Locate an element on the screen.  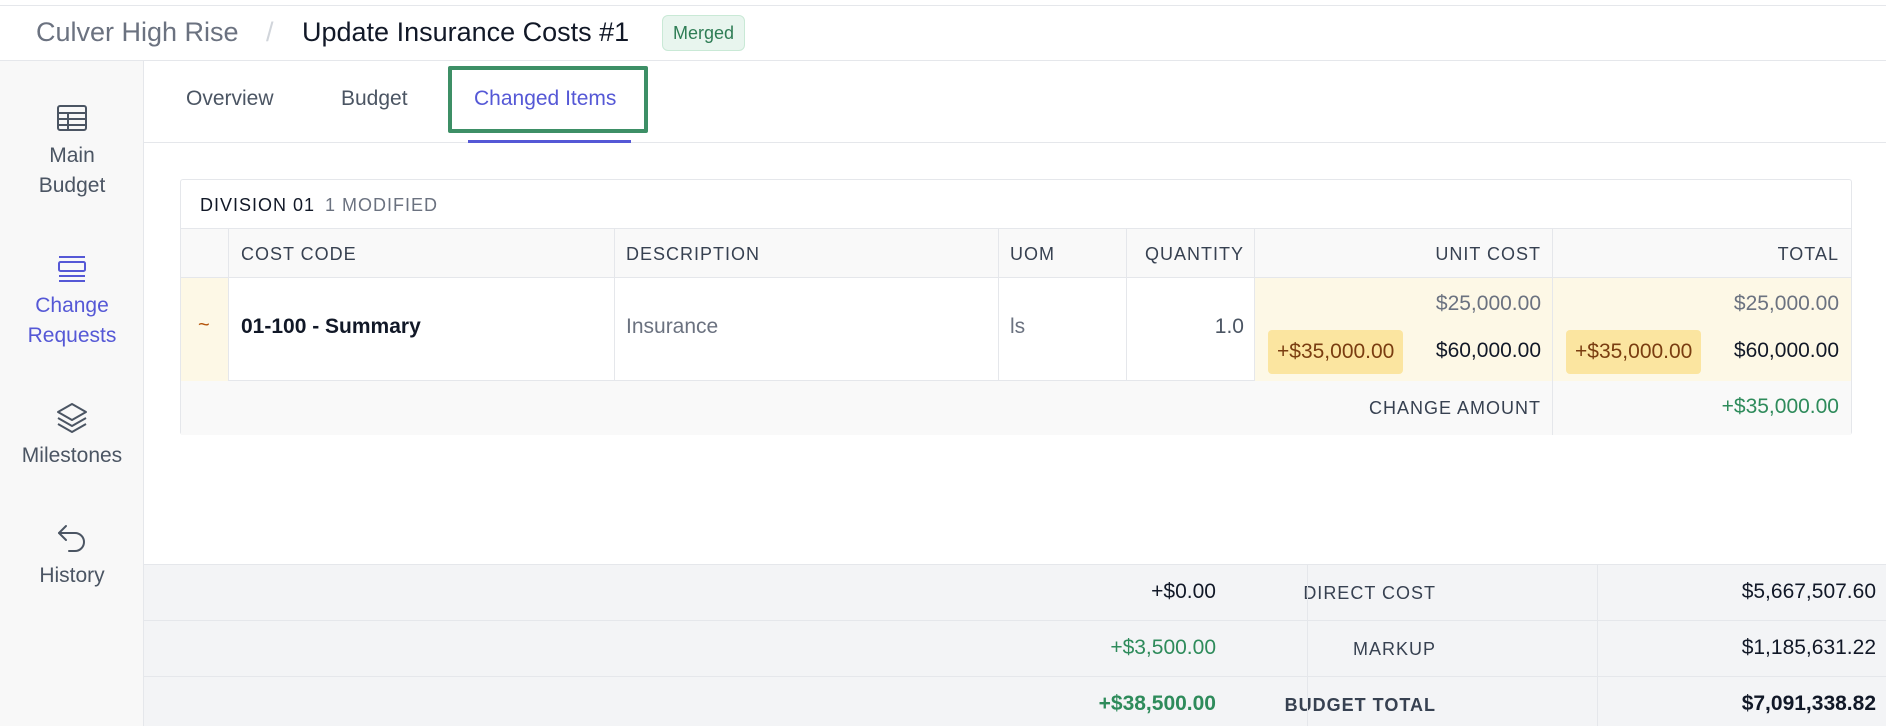
page-title: Update Insurance Costs #1 is located at coordinates (466, 32).